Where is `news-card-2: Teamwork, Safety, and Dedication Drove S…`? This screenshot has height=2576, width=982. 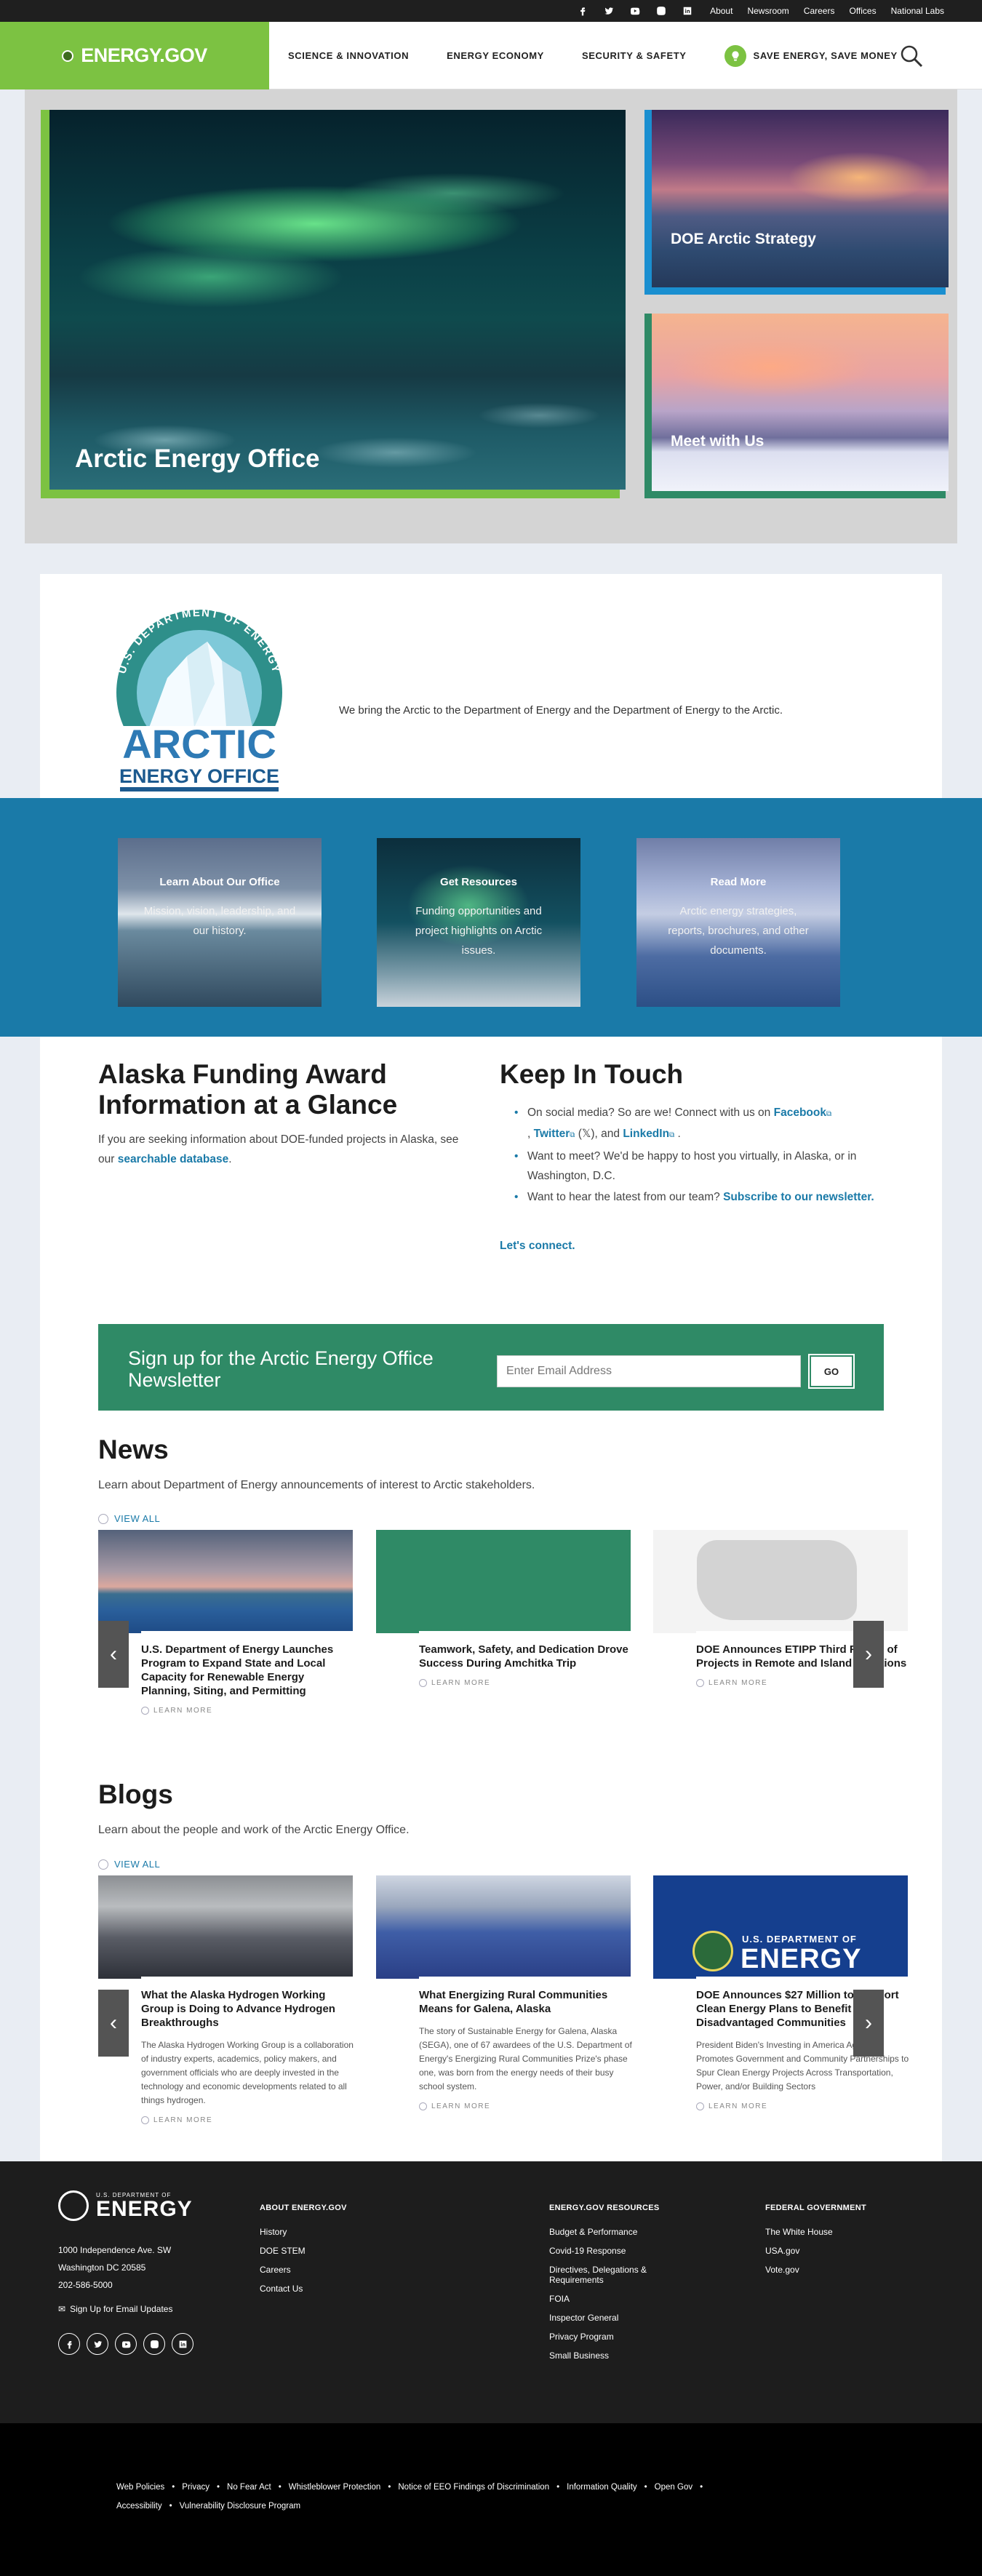 news-card-2: Teamwork, Safety, and Dedication Drove S… is located at coordinates (504, 1621).